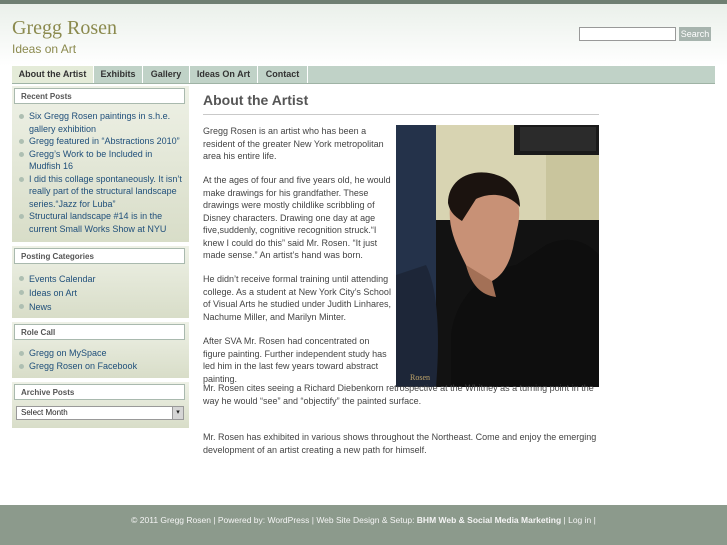 The width and height of the screenshot is (727, 545). Describe the element at coordinates (99, 96) in the screenshot. I see `recent-posts-title: Recent Posts` at that location.